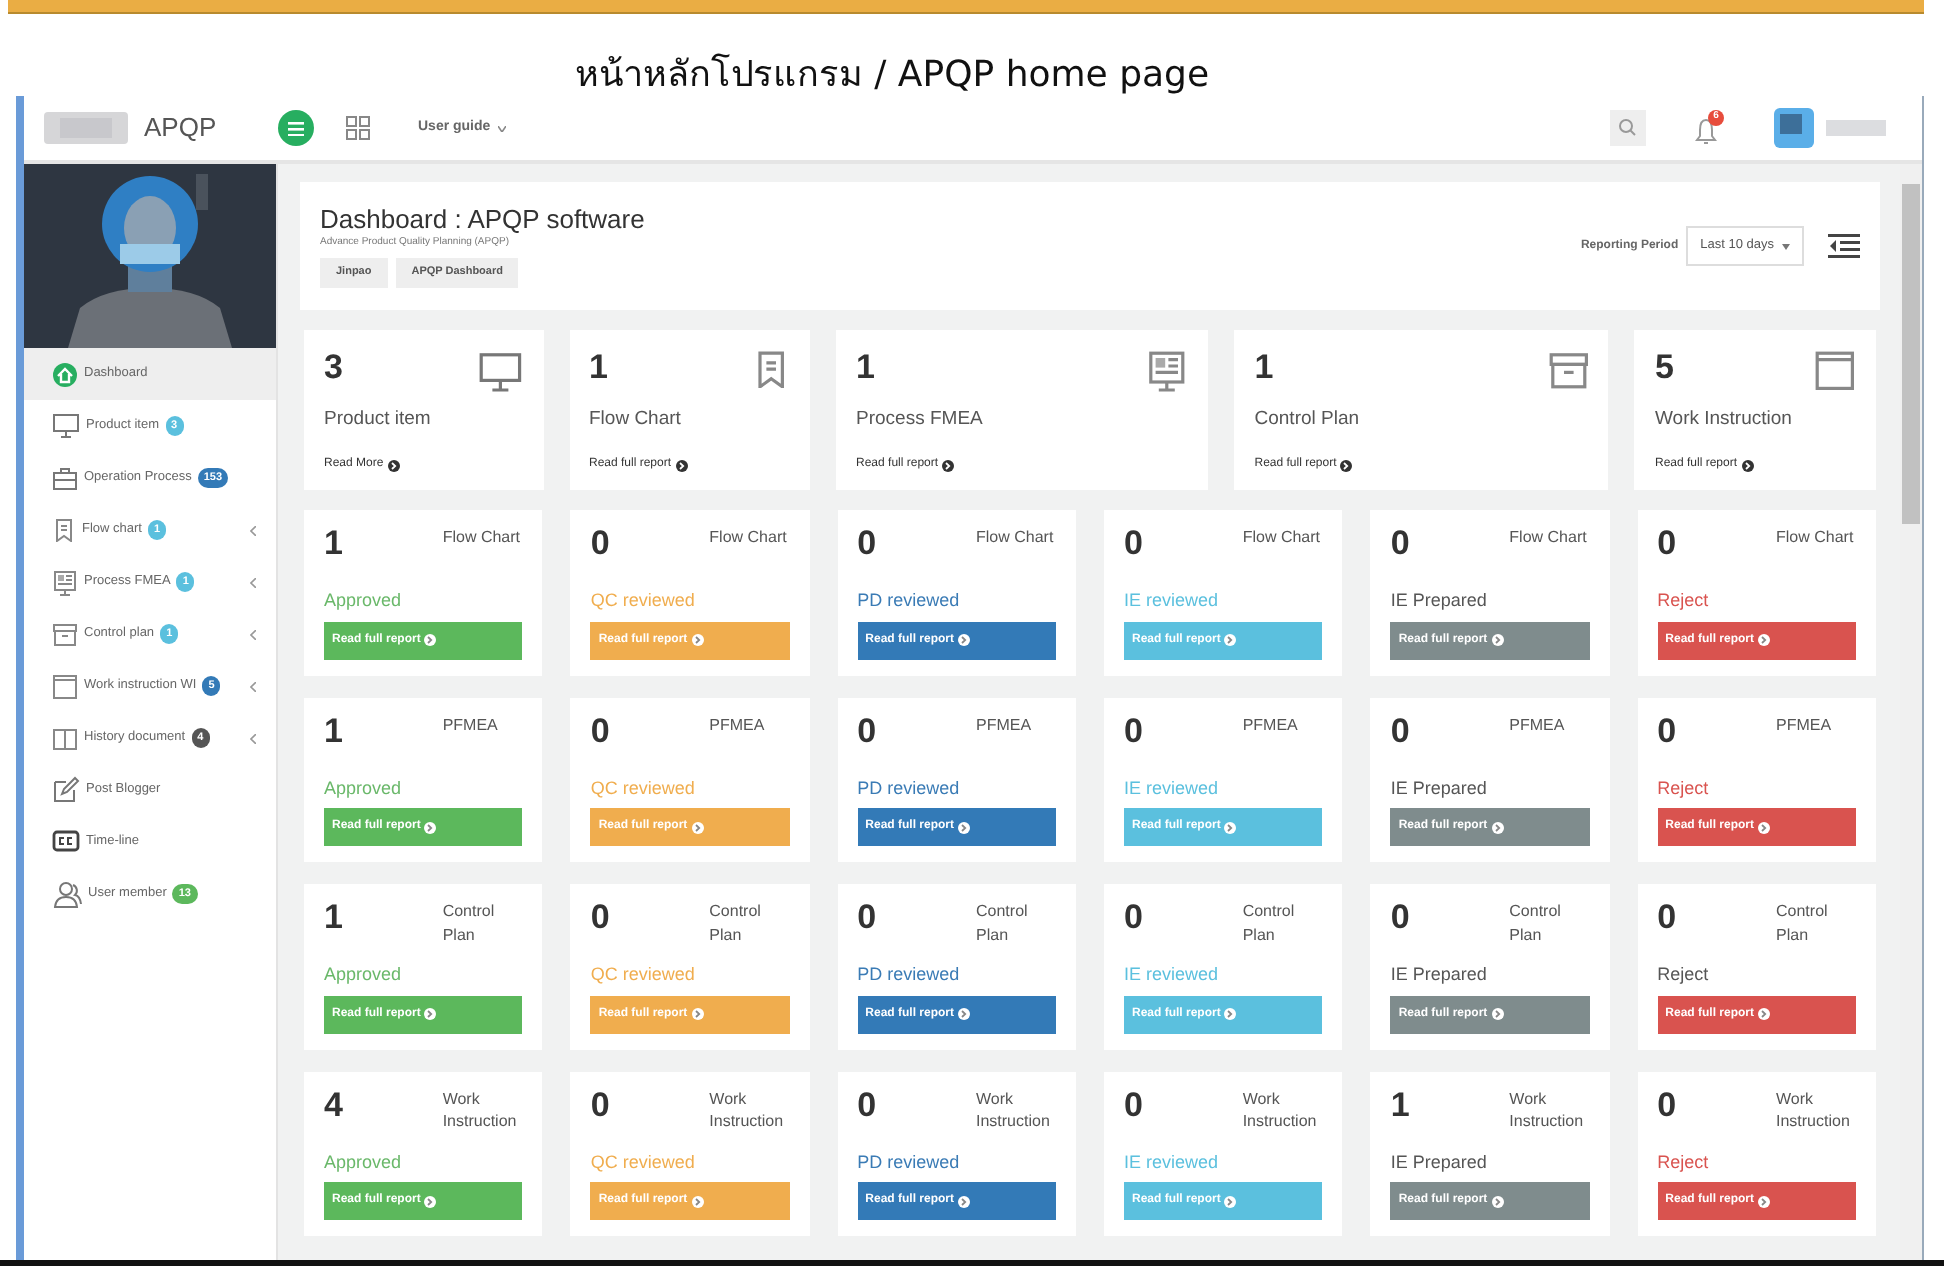 The height and width of the screenshot is (1266, 1944). Describe the element at coordinates (358, 128) in the screenshot. I see `grid-icon` at that location.